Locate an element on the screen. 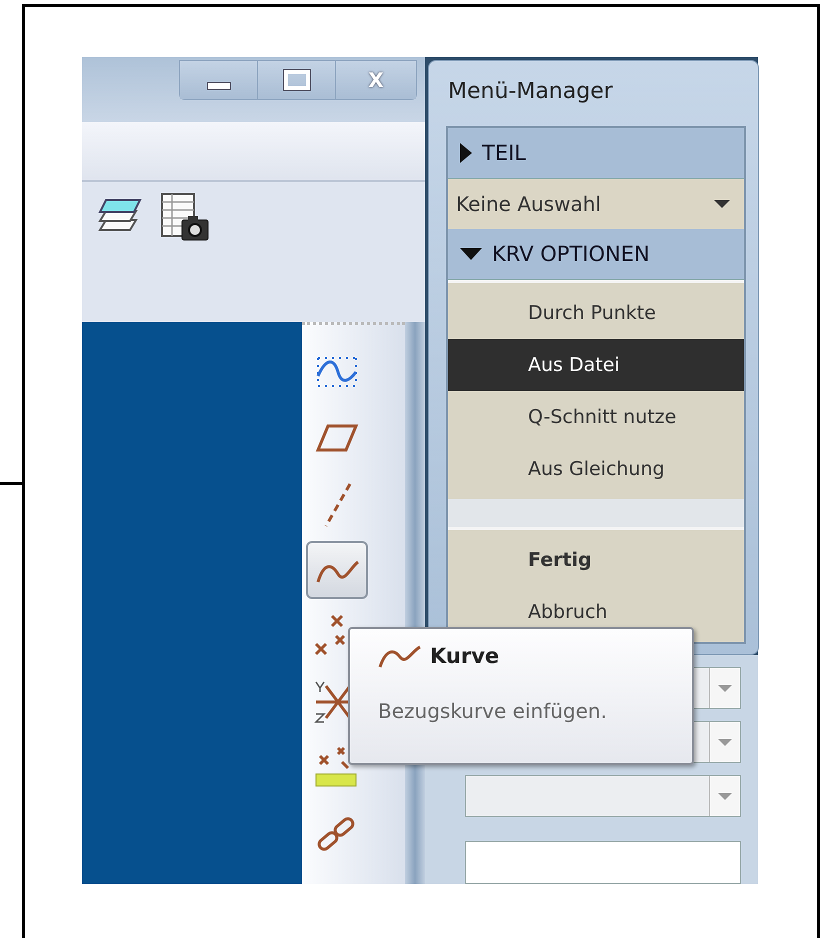  curve-tool is located at coordinates (337, 570).